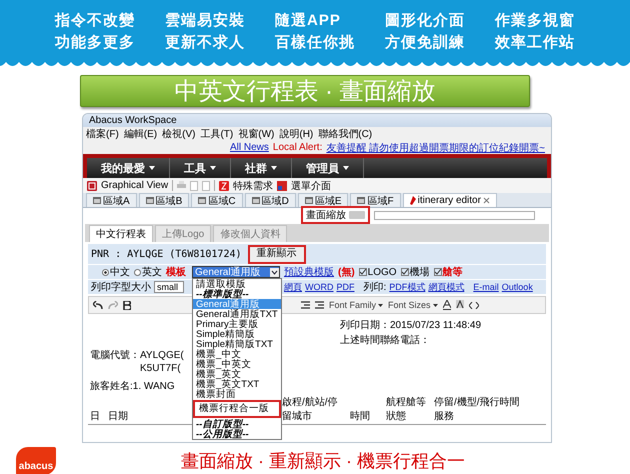 This screenshot has height=474, width=630. Describe the element at coordinates (253, 185) in the screenshot. I see `special-request-button: 特殊需求` at that location.